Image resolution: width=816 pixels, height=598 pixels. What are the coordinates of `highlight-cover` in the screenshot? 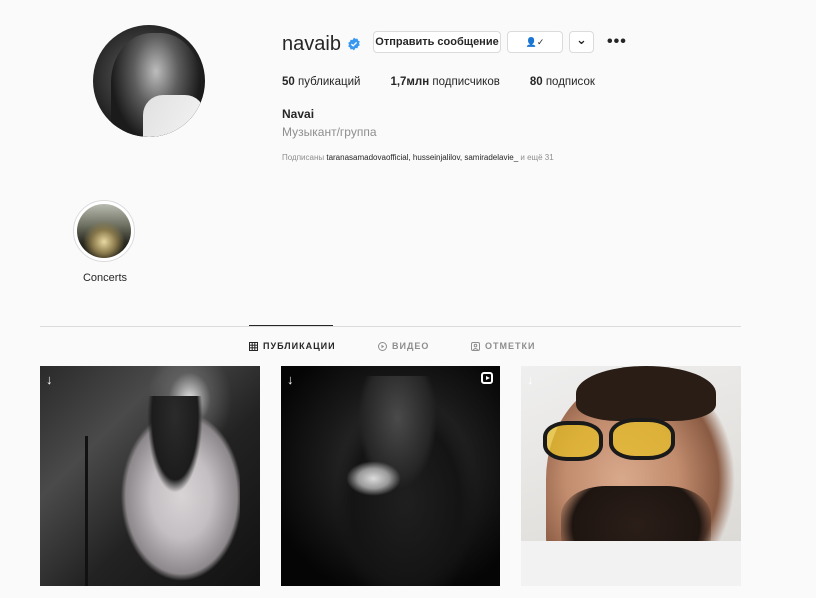 It's located at (104, 231).